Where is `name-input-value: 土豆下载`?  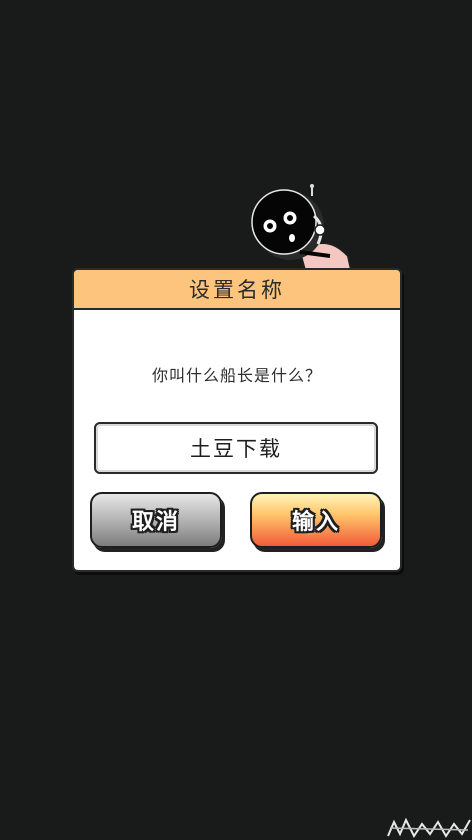
name-input-value: 土豆下载 is located at coordinates (236, 448).